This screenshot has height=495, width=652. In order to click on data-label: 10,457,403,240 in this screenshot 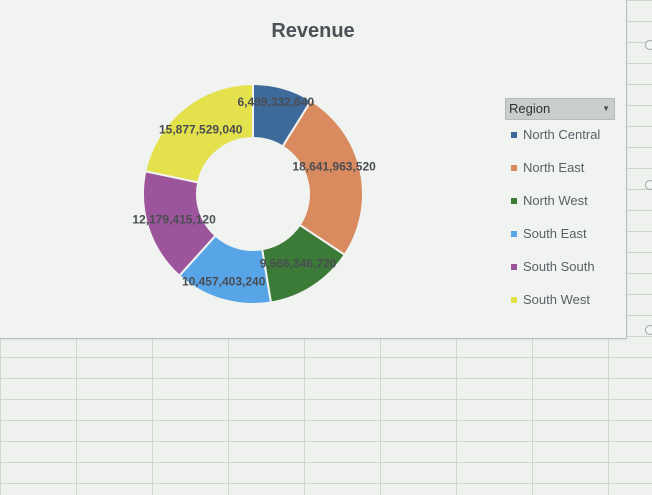, I will do `click(224, 282)`.